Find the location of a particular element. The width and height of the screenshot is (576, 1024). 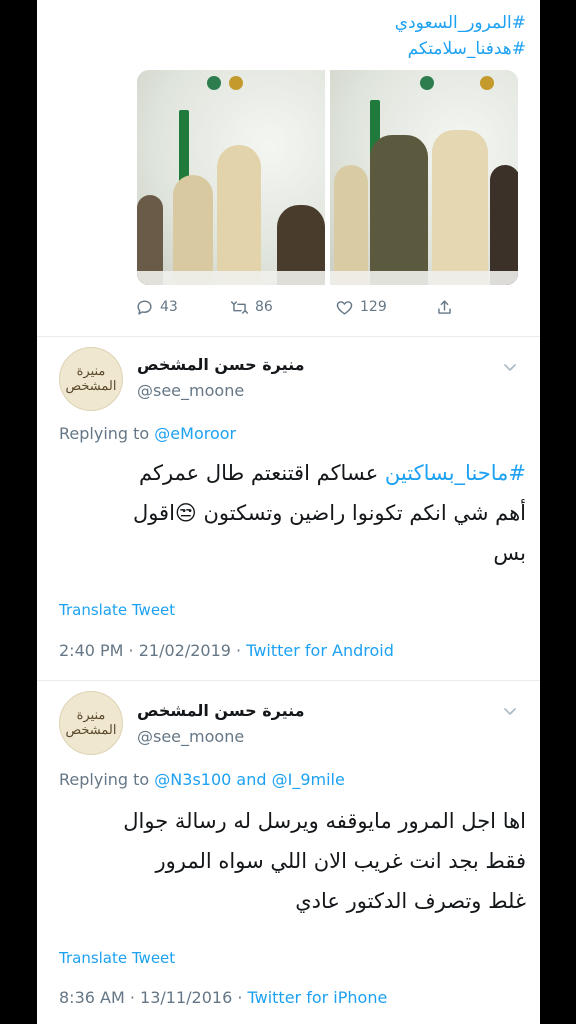

reply-count: 43 is located at coordinates (169, 307).